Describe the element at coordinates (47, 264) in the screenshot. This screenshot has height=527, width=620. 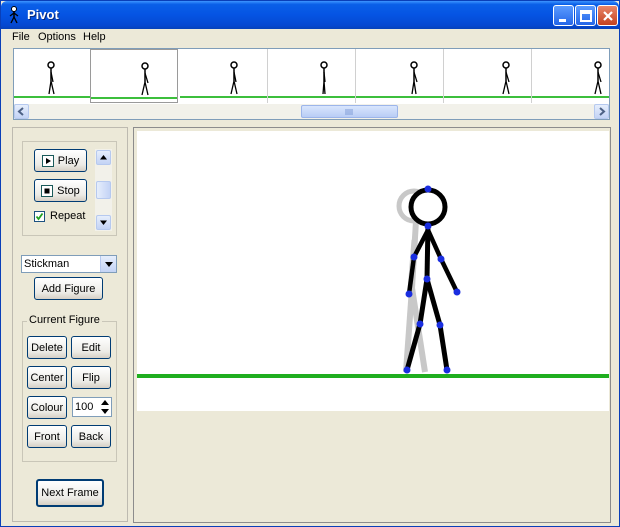
I see `figure-select-value: Stickman` at that location.